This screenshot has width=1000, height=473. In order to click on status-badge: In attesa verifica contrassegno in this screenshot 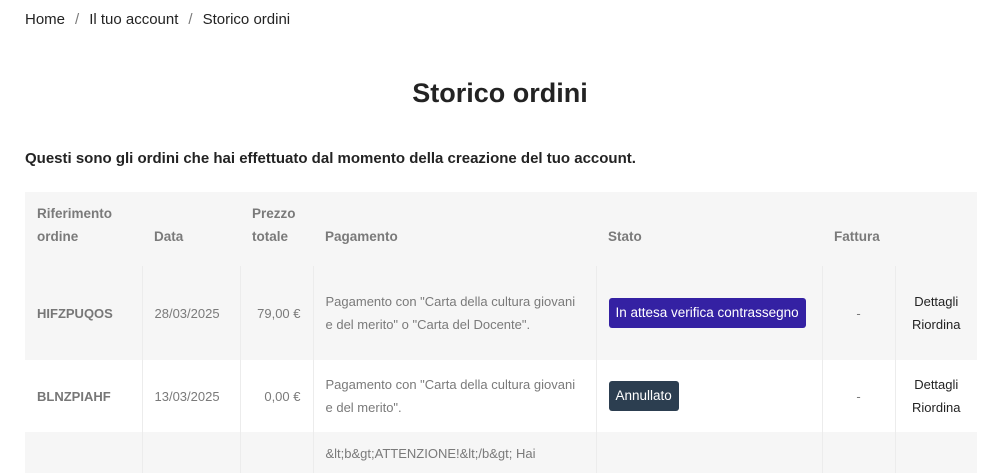, I will do `click(707, 313)`.